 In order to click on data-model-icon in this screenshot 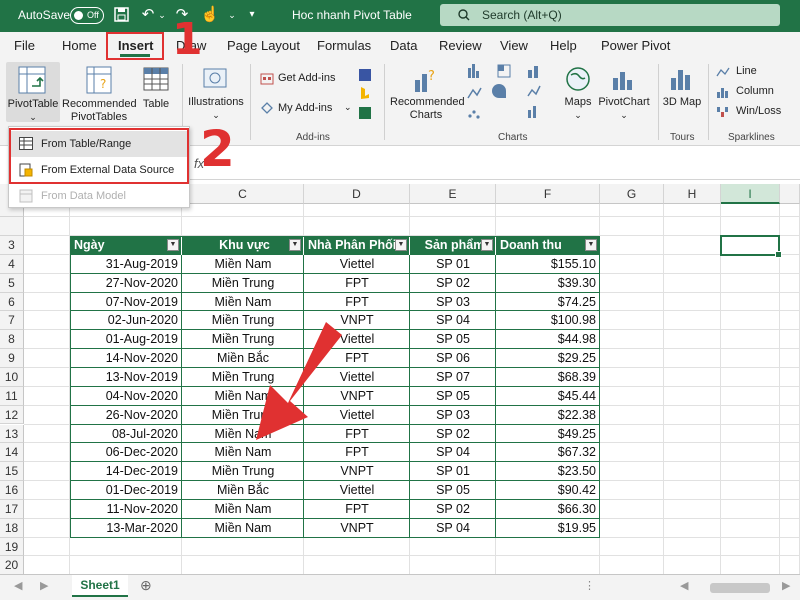, I will do `click(26, 196)`.